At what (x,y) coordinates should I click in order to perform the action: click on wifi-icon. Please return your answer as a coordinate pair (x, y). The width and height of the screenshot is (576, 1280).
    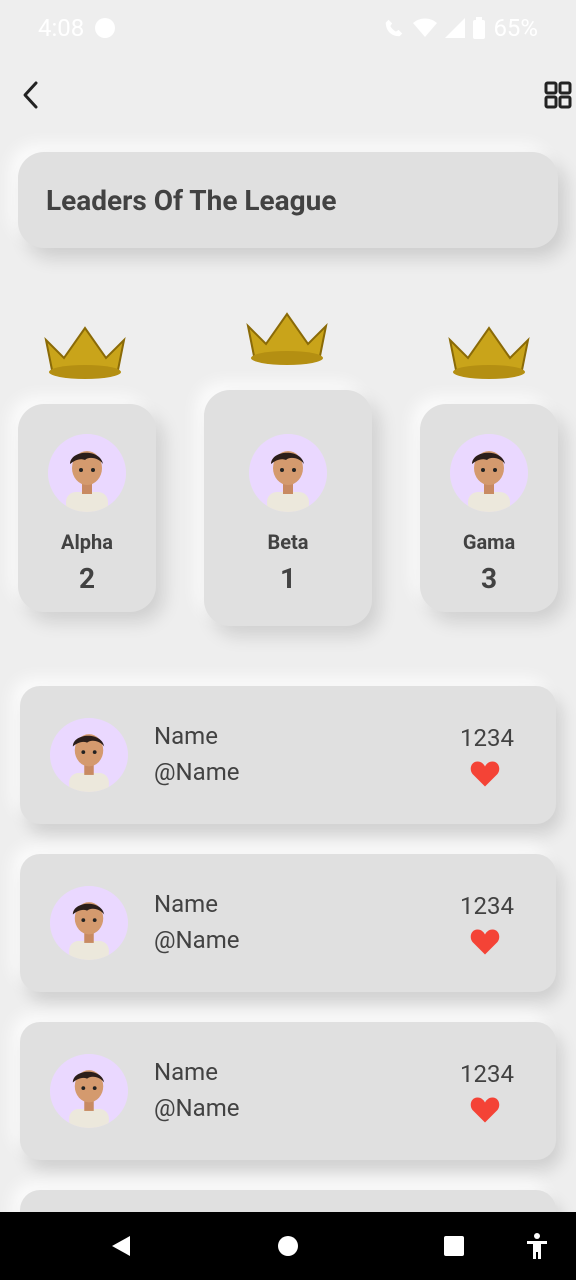
    Looking at the image, I should click on (425, 27).